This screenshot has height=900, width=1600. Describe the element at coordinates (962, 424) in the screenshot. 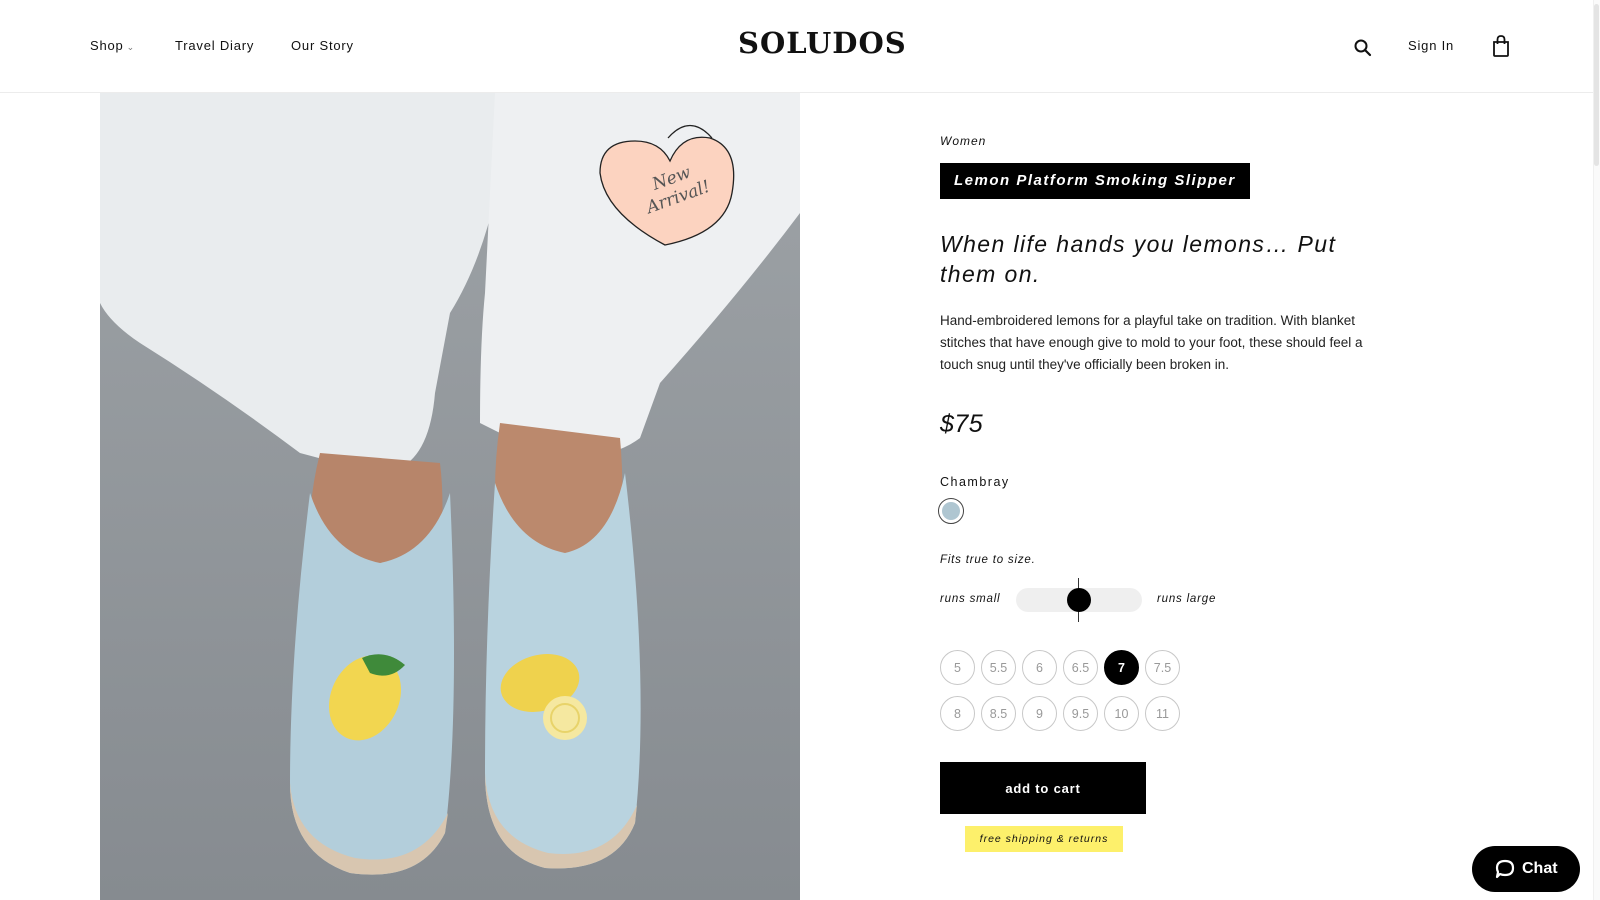

I see `product-price: $75` at that location.